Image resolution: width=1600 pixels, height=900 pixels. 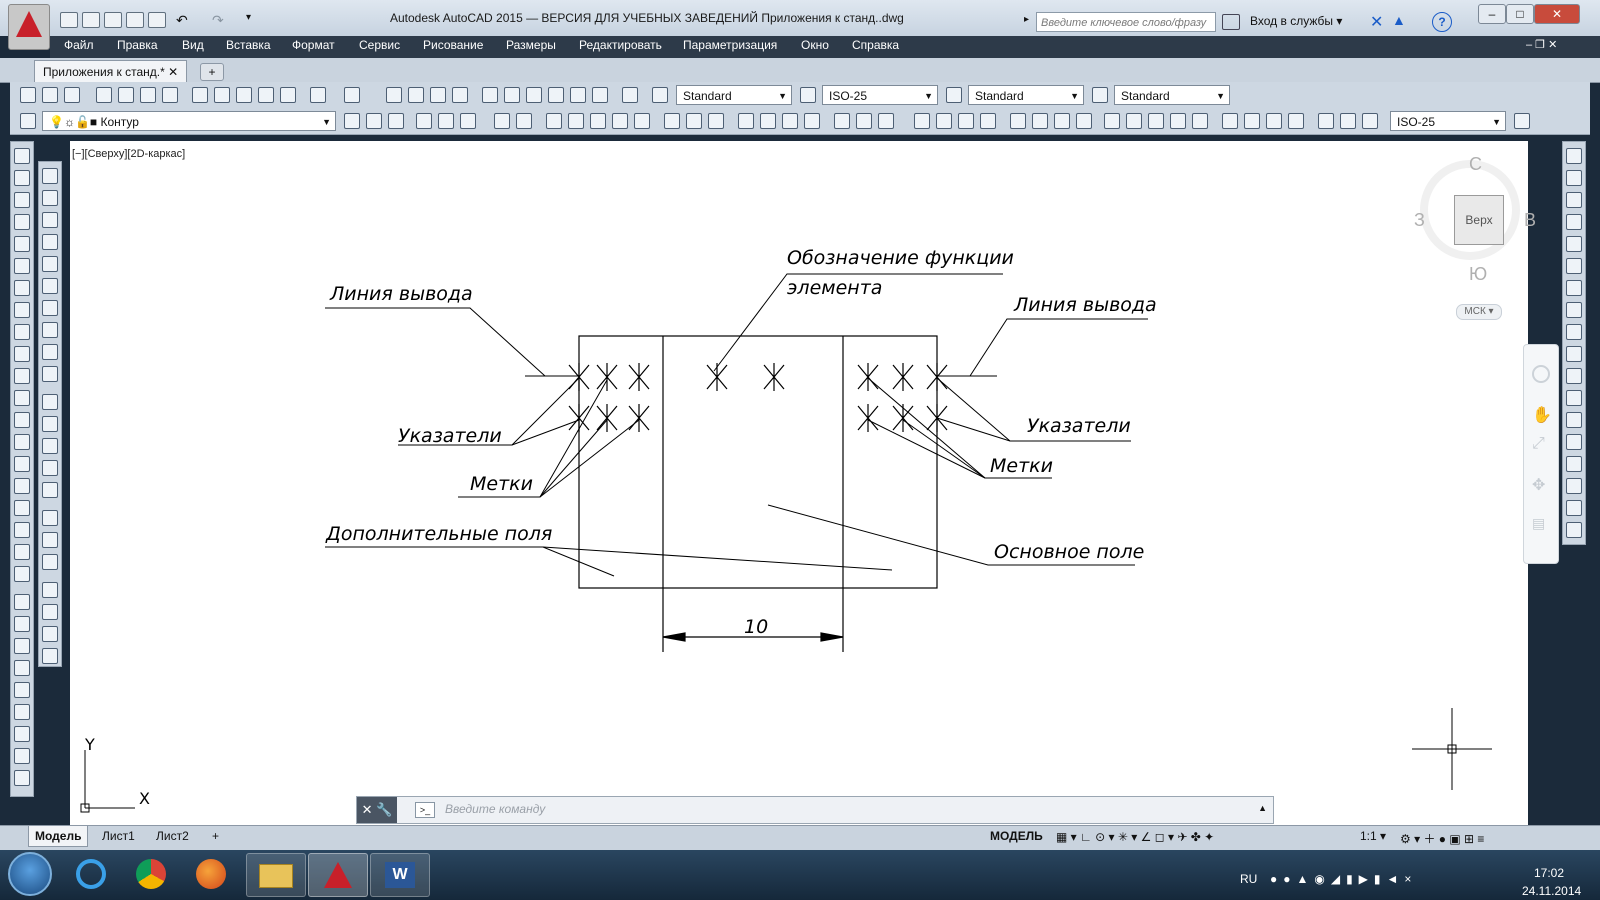 What do you see at coordinates (756, 627) in the screenshot?
I see `dimension-value: 10` at bounding box center [756, 627].